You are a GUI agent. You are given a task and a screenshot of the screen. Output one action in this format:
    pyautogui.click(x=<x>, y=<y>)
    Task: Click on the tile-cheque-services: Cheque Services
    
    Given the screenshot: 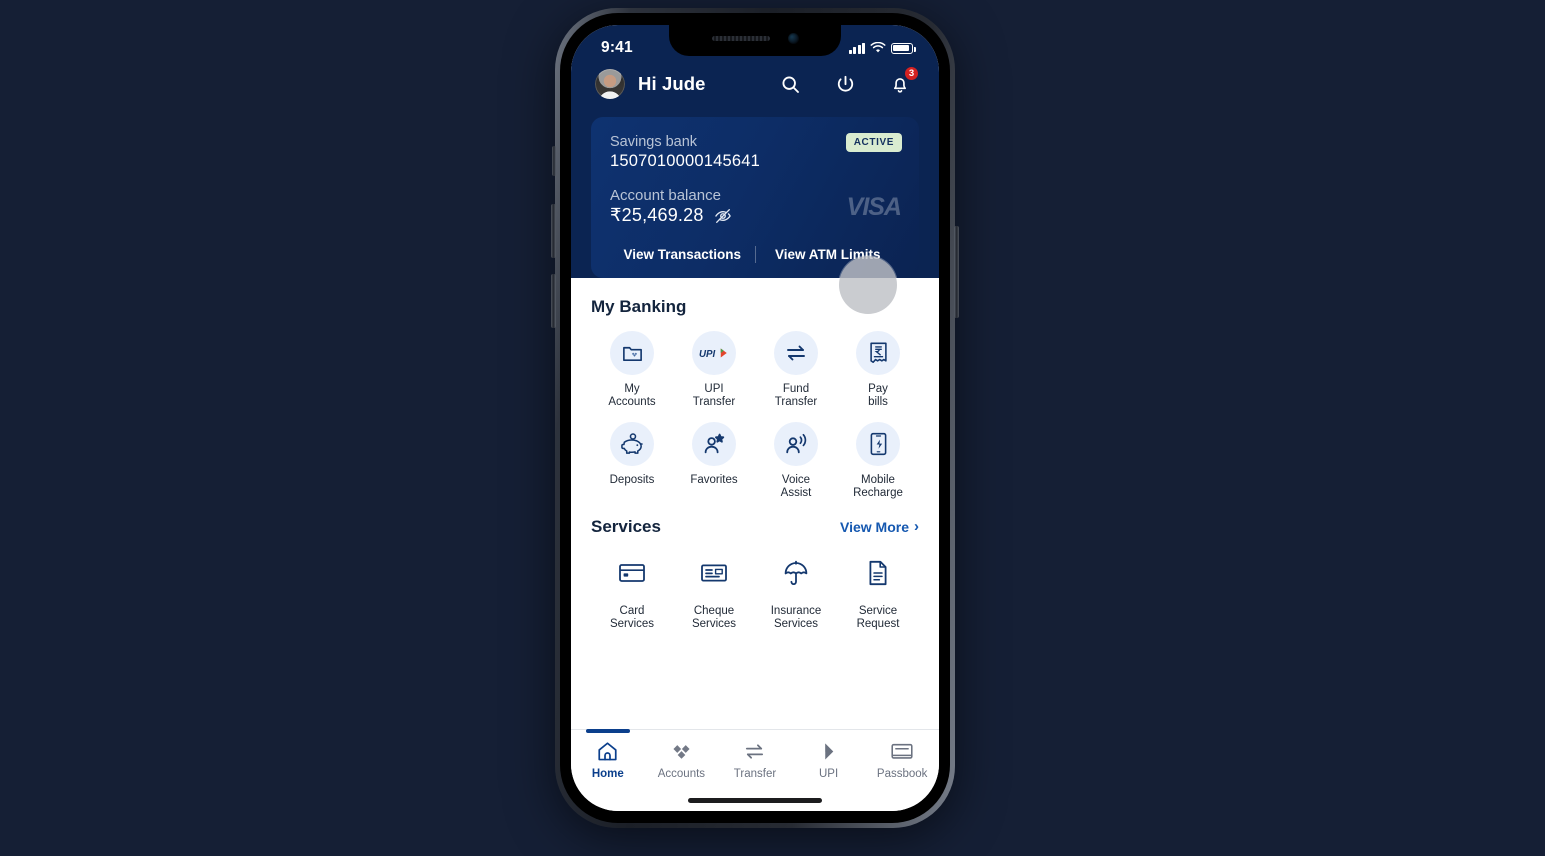 What is the action you would take?
    pyautogui.click(x=714, y=591)
    